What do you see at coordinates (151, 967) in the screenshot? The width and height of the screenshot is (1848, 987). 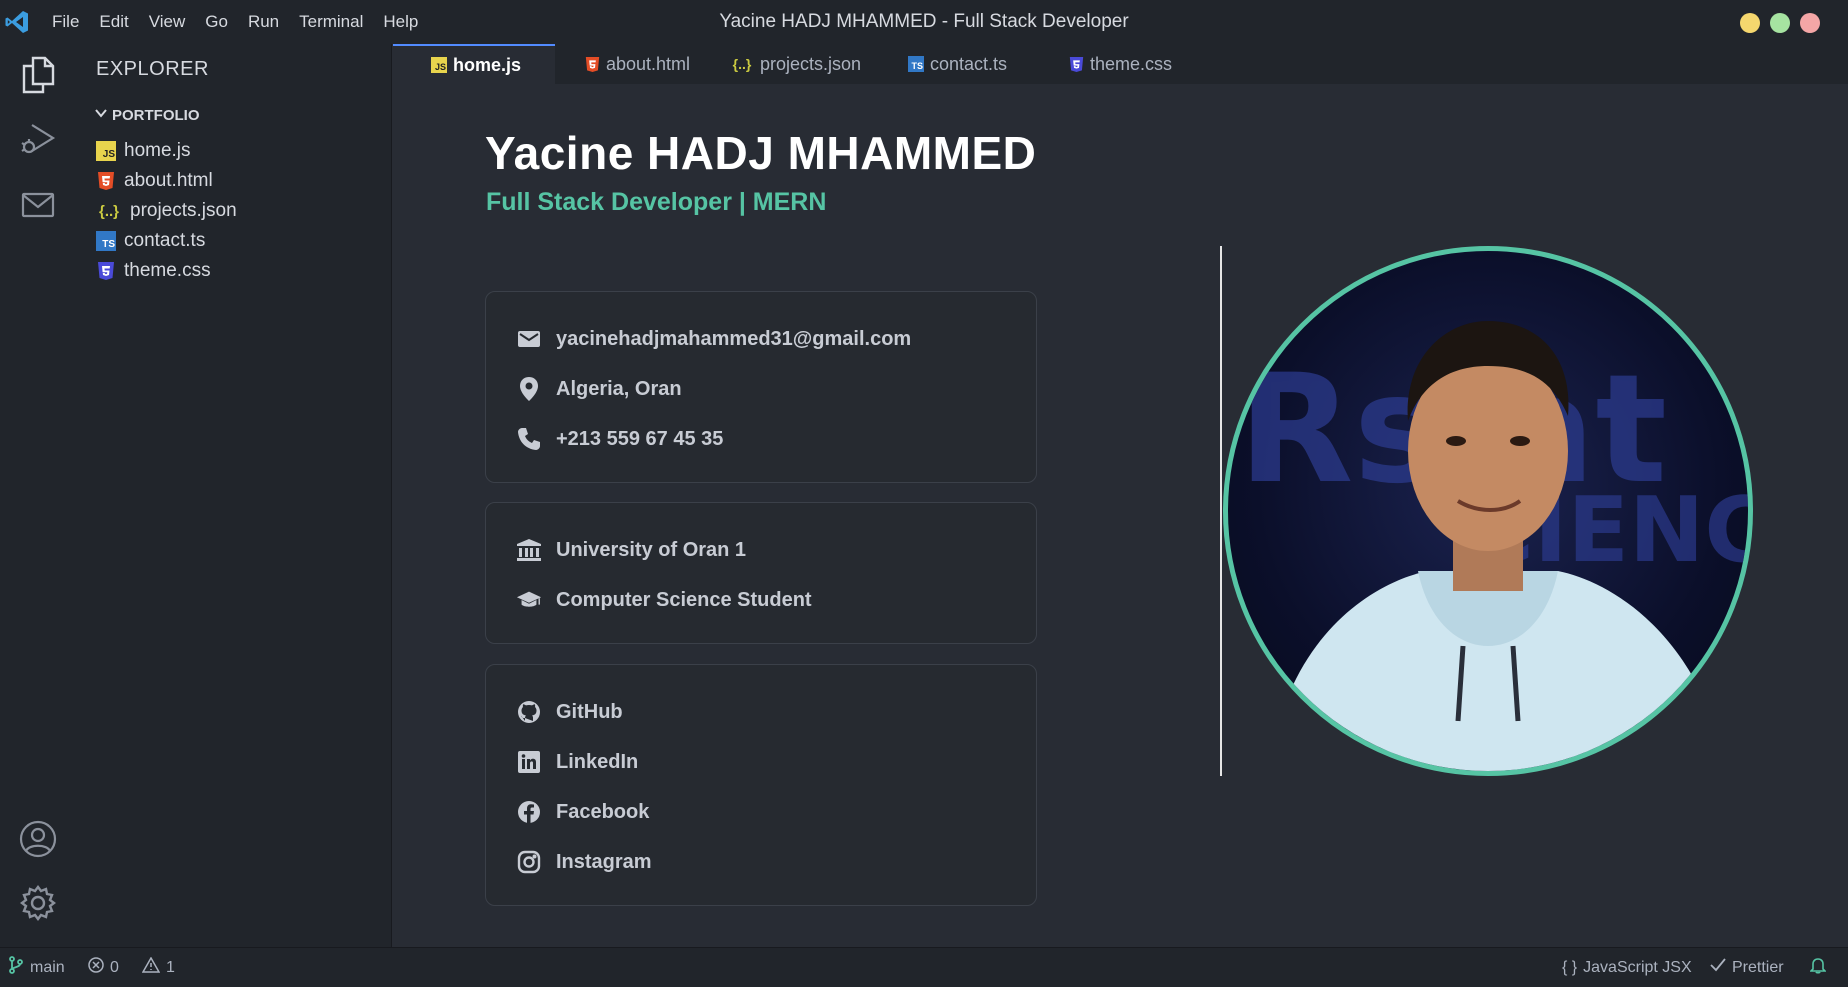 I see `warning-icon` at bounding box center [151, 967].